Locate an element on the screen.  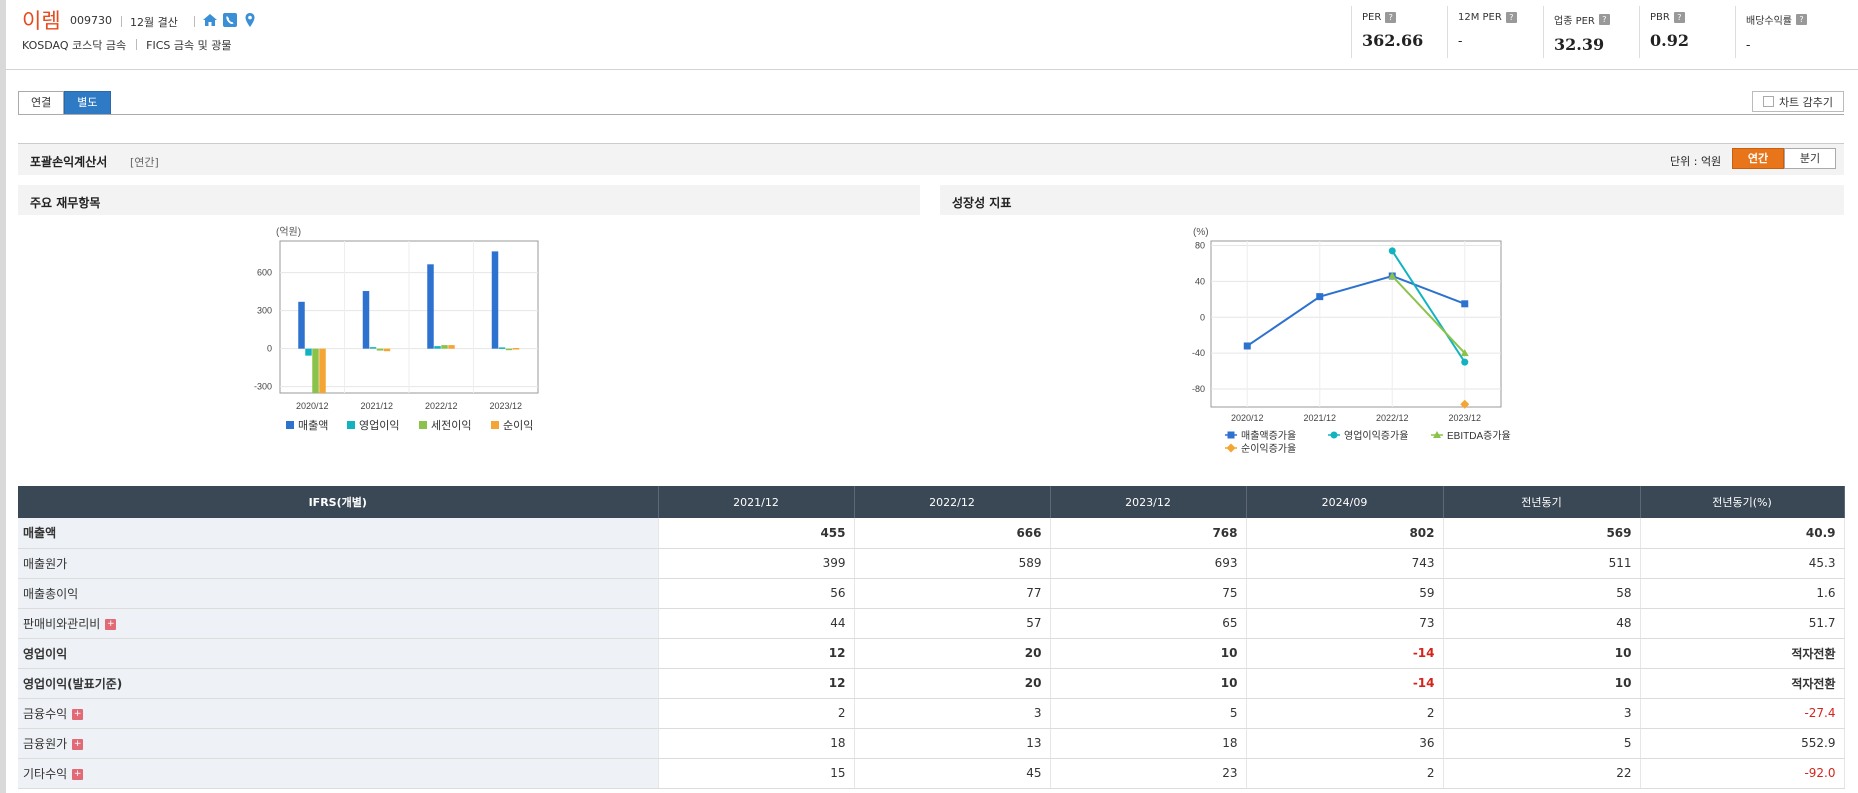
legend-label: EBITDA증가율 is located at coordinates (1479, 436).